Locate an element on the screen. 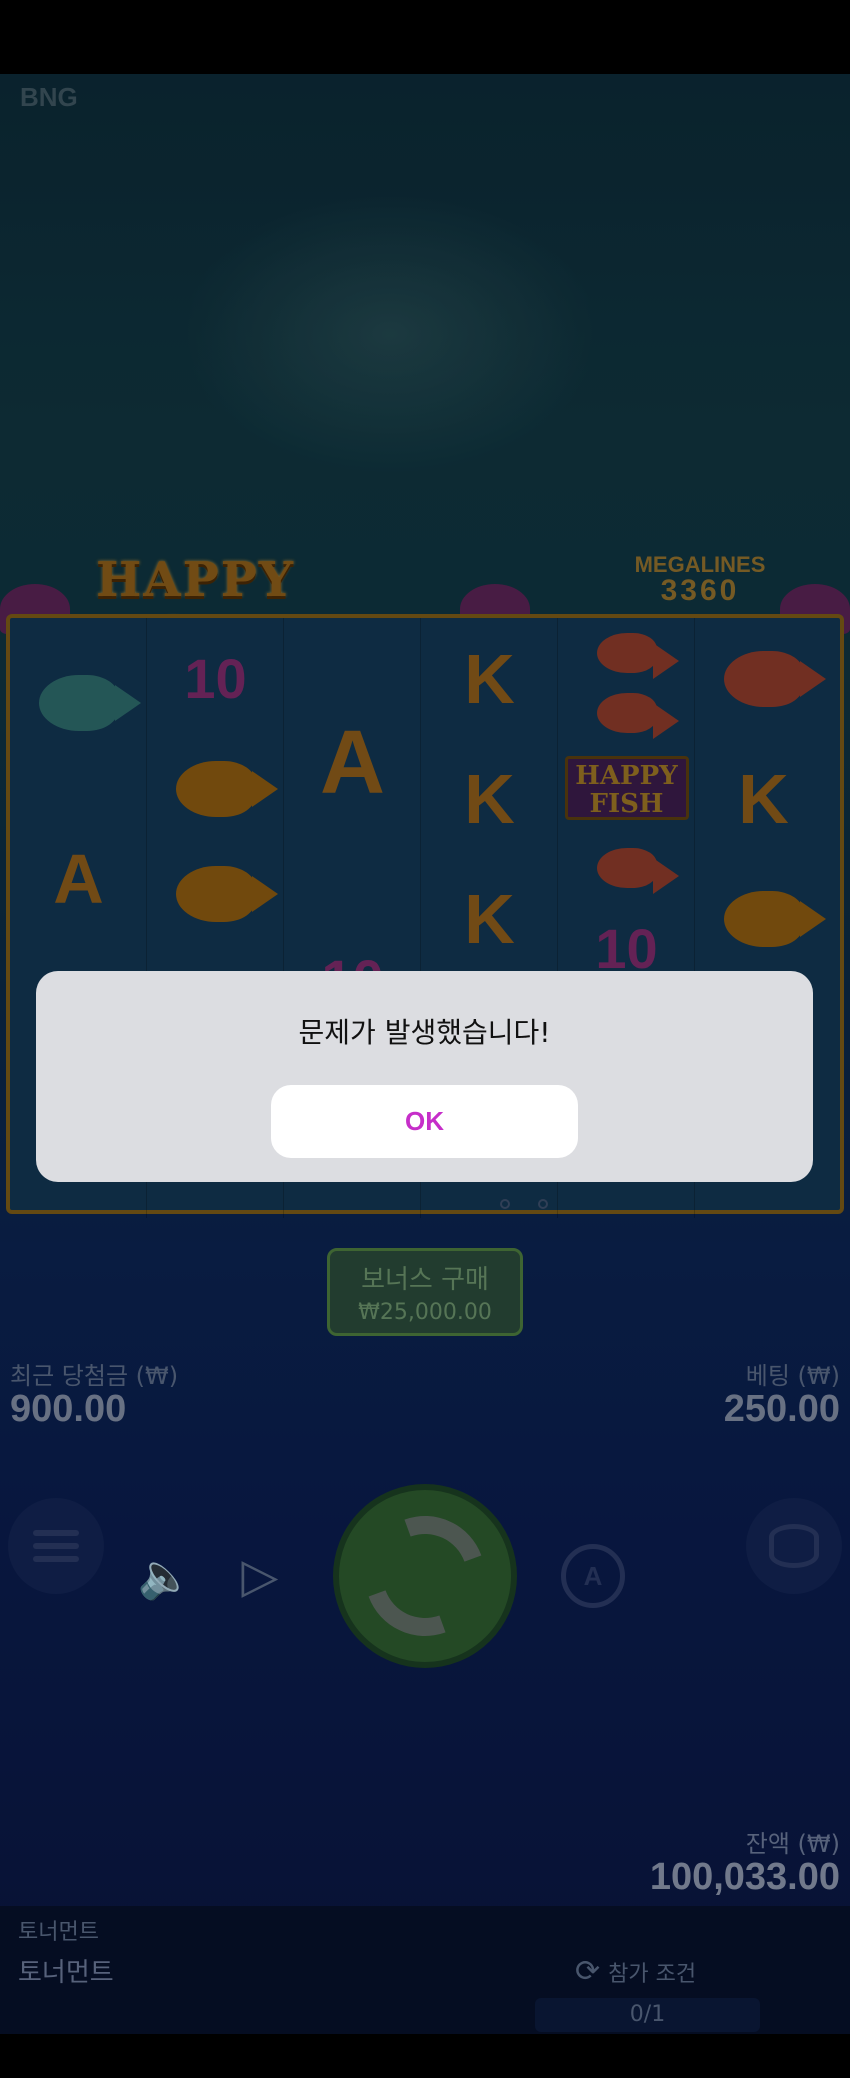 The width and height of the screenshot is (850, 2078). error-dialog: 문제가 발생했습니다! OK is located at coordinates (424, 1076).